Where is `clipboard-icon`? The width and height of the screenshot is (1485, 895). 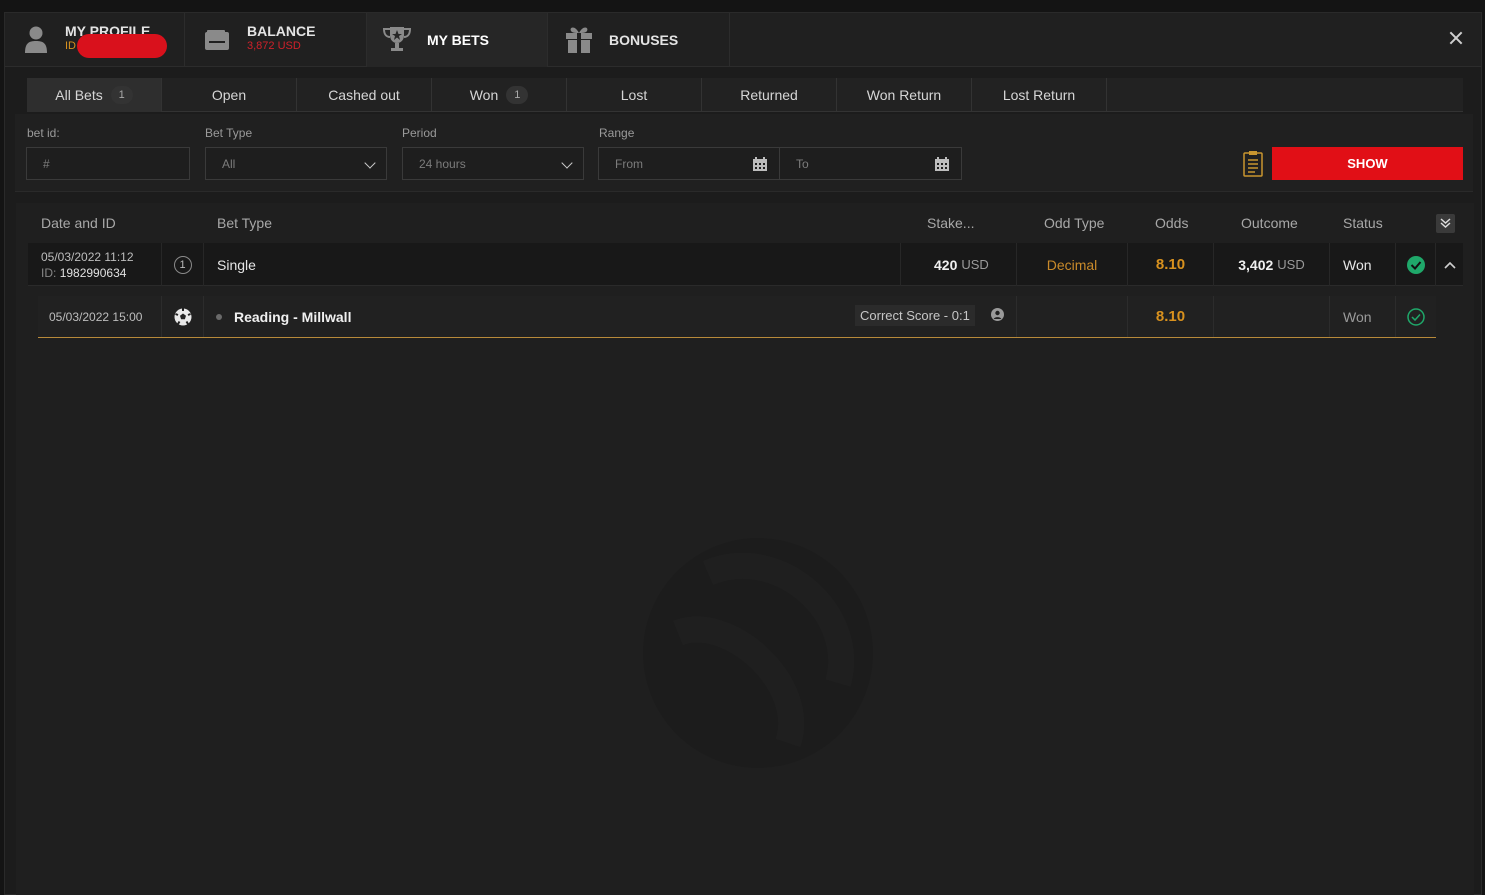 clipboard-icon is located at coordinates (1253, 163).